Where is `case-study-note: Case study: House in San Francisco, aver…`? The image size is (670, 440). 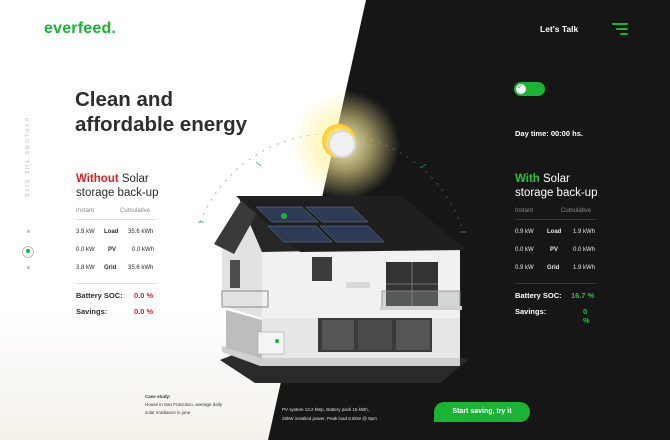 case-study-note: Case study: House in San Francisco, aver… is located at coordinates (184, 404).